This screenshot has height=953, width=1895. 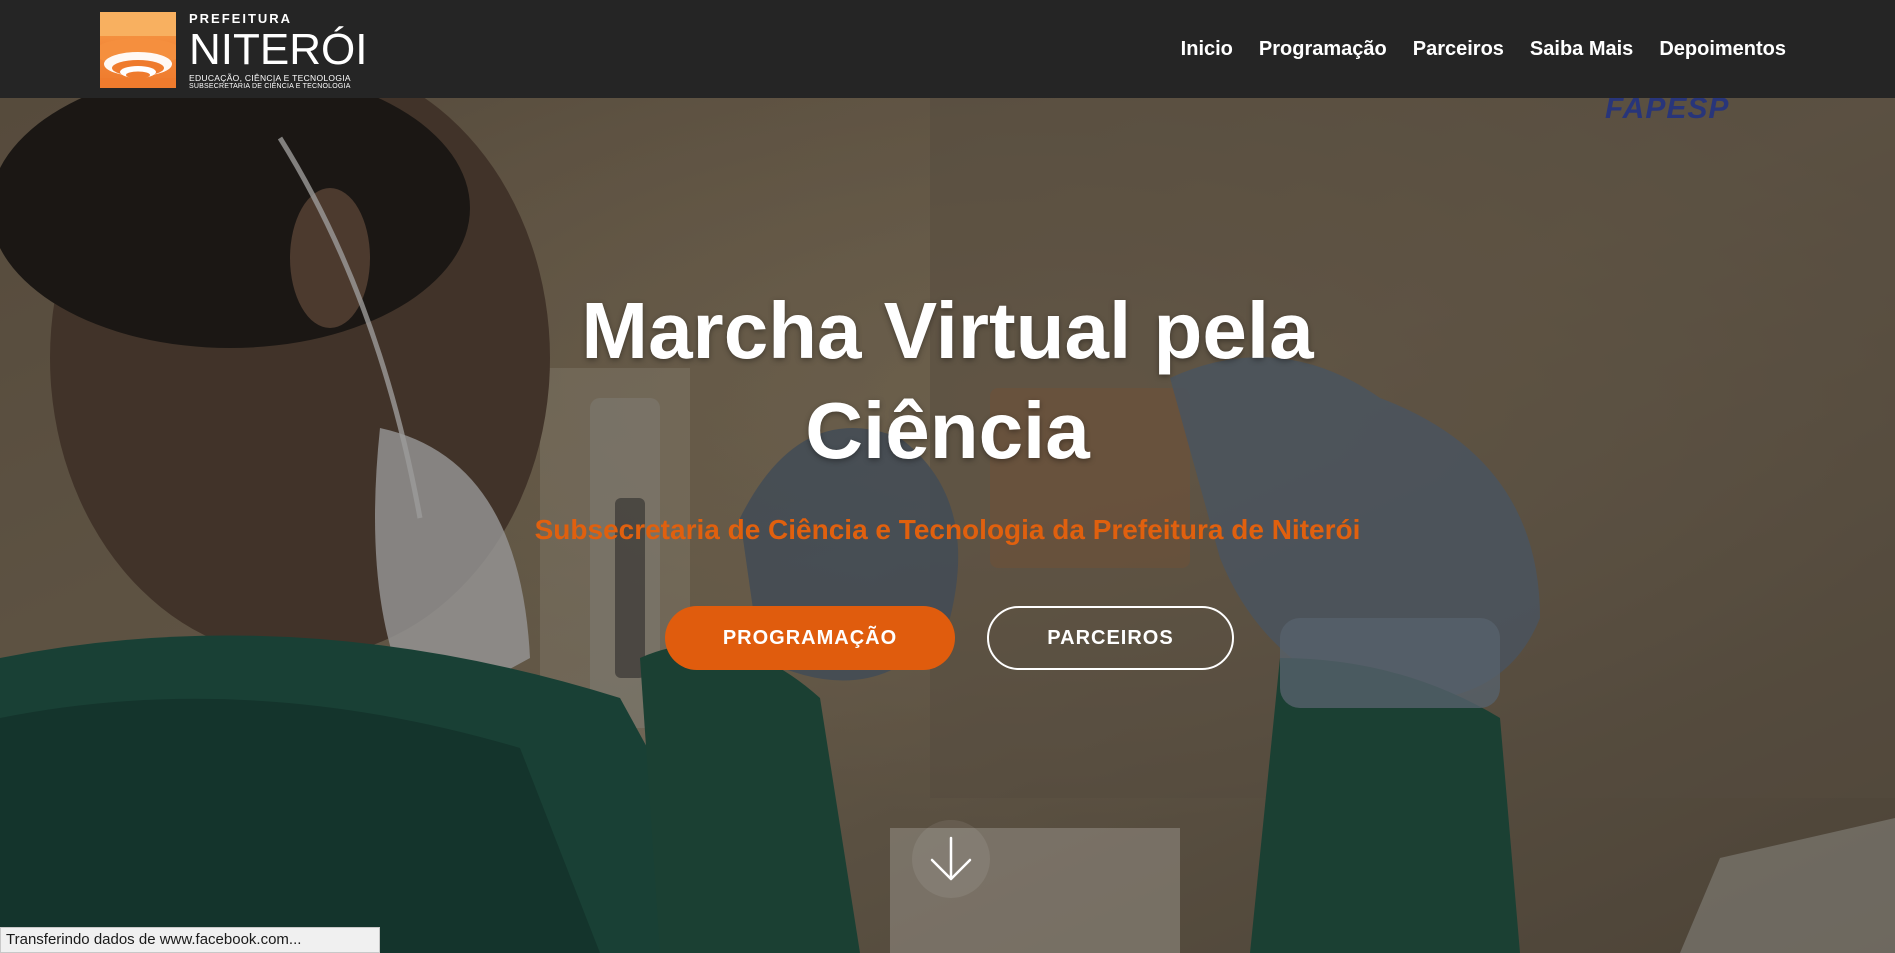 I want to click on logo-name: NITERÓI, so click(x=278, y=49).